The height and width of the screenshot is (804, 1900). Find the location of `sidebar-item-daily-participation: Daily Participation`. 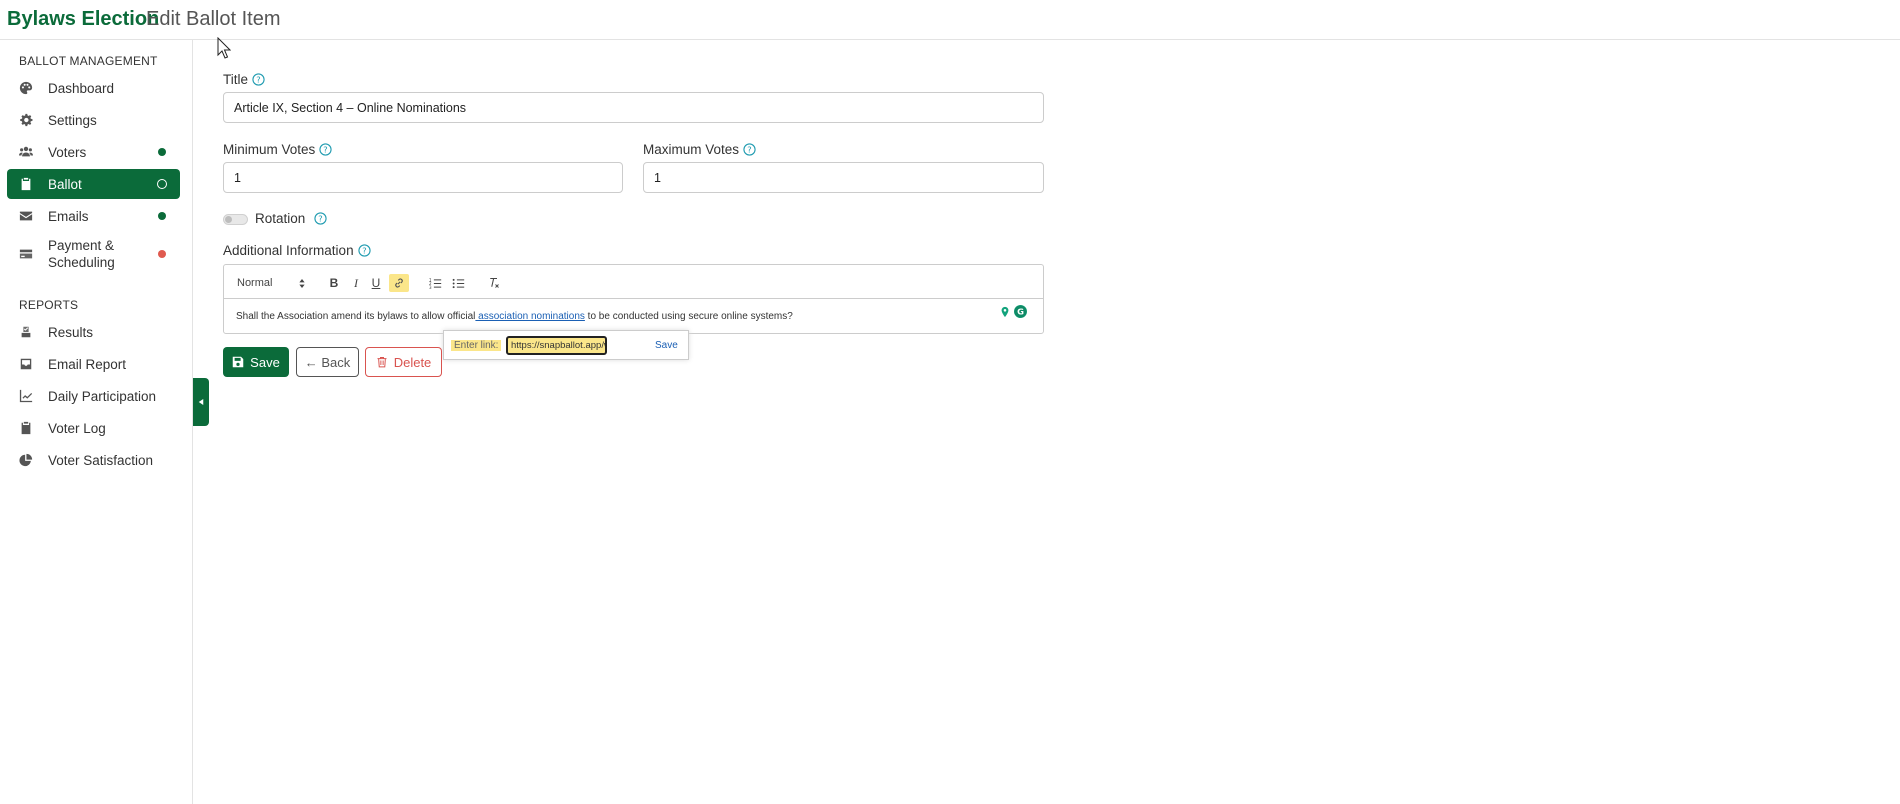

sidebar-item-daily-participation: Daily Participation is located at coordinates (93, 396).